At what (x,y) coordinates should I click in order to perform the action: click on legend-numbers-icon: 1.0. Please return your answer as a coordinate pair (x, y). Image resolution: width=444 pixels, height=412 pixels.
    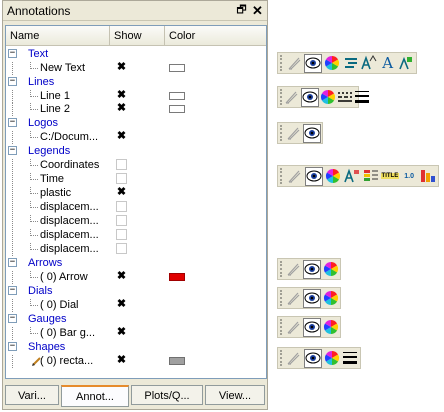
    Looking at the image, I should click on (409, 176).